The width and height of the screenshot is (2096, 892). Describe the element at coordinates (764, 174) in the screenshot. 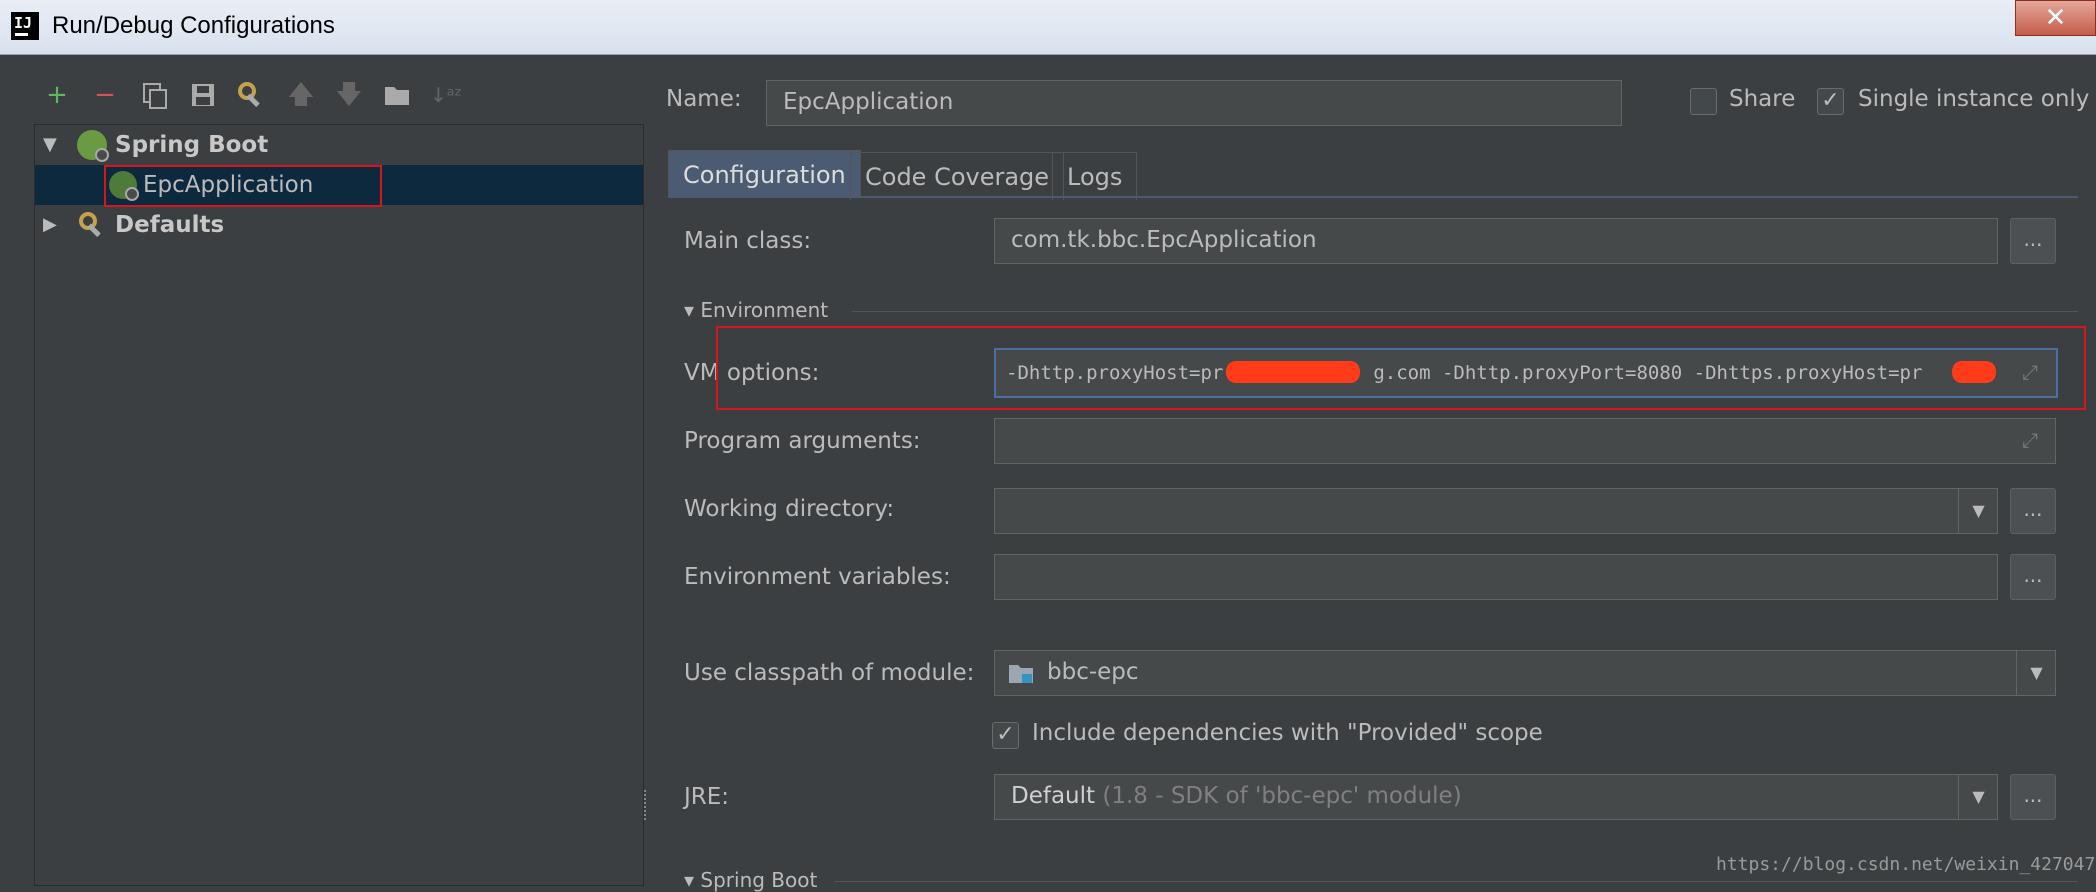

I see `tab-configuration: Configuration` at that location.